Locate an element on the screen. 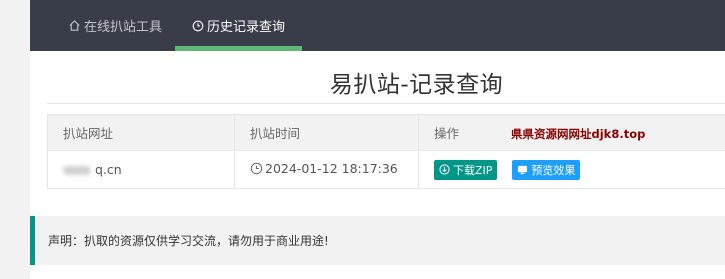 The height and width of the screenshot is (279, 725). nav-item-label: 在线扒站工具 is located at coordinates (122, 27).